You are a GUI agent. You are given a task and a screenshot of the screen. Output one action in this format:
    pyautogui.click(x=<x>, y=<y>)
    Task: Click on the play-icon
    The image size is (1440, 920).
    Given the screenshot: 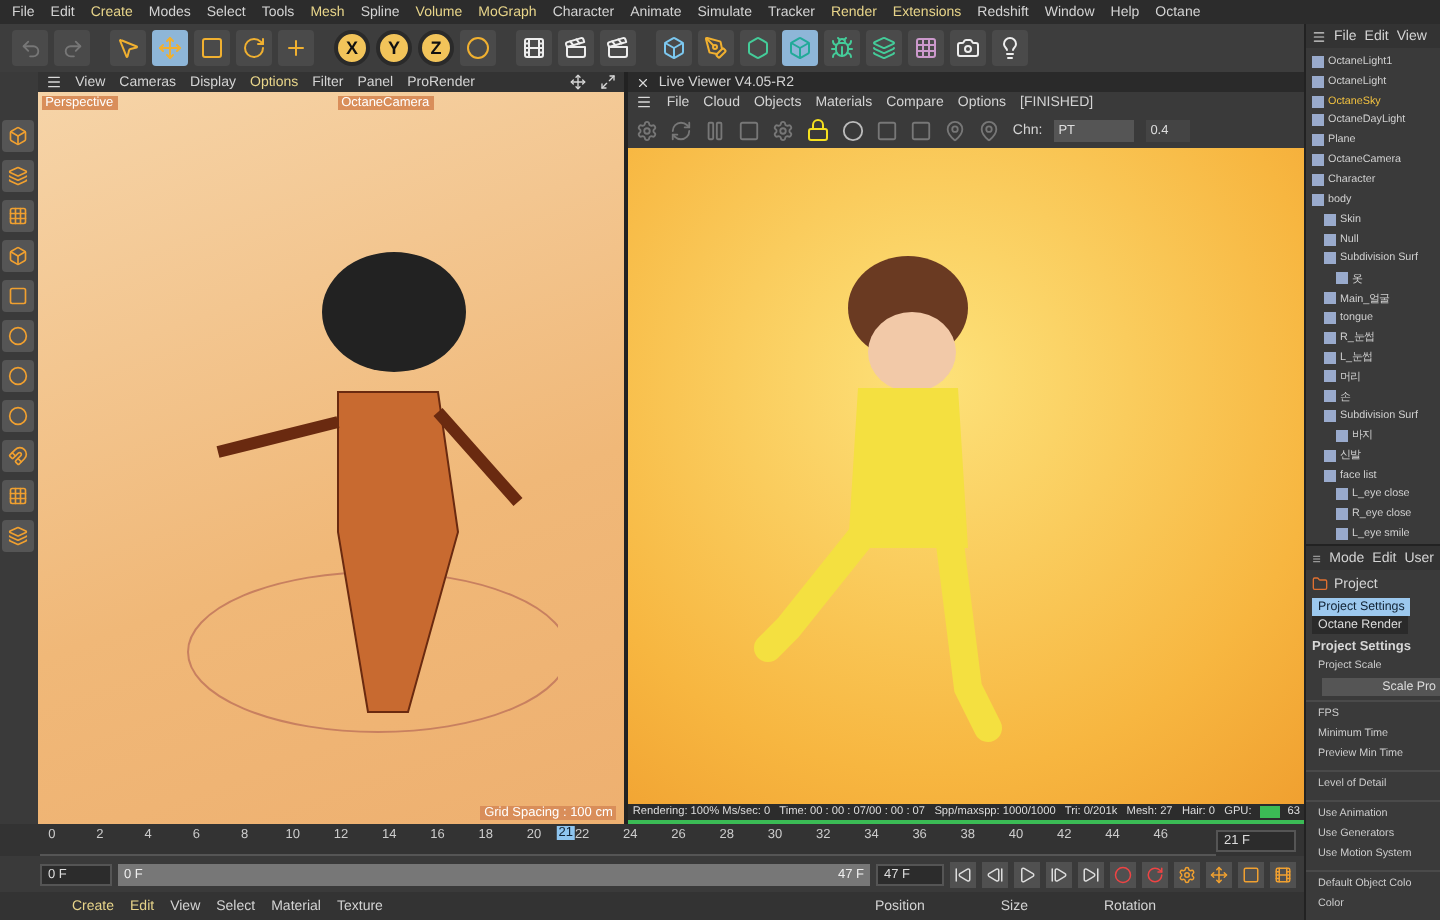 What is the action you would take?
    pyautogui.click(x=1027, y=874)
    